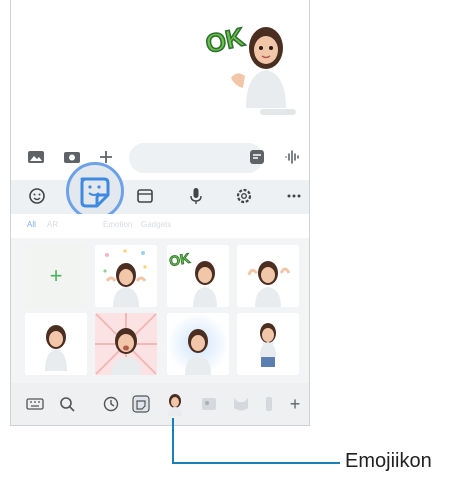 Image resolution: width=471 pixels, height=482 pixels. I want to click on keyboard-icon, so click(35, 404).